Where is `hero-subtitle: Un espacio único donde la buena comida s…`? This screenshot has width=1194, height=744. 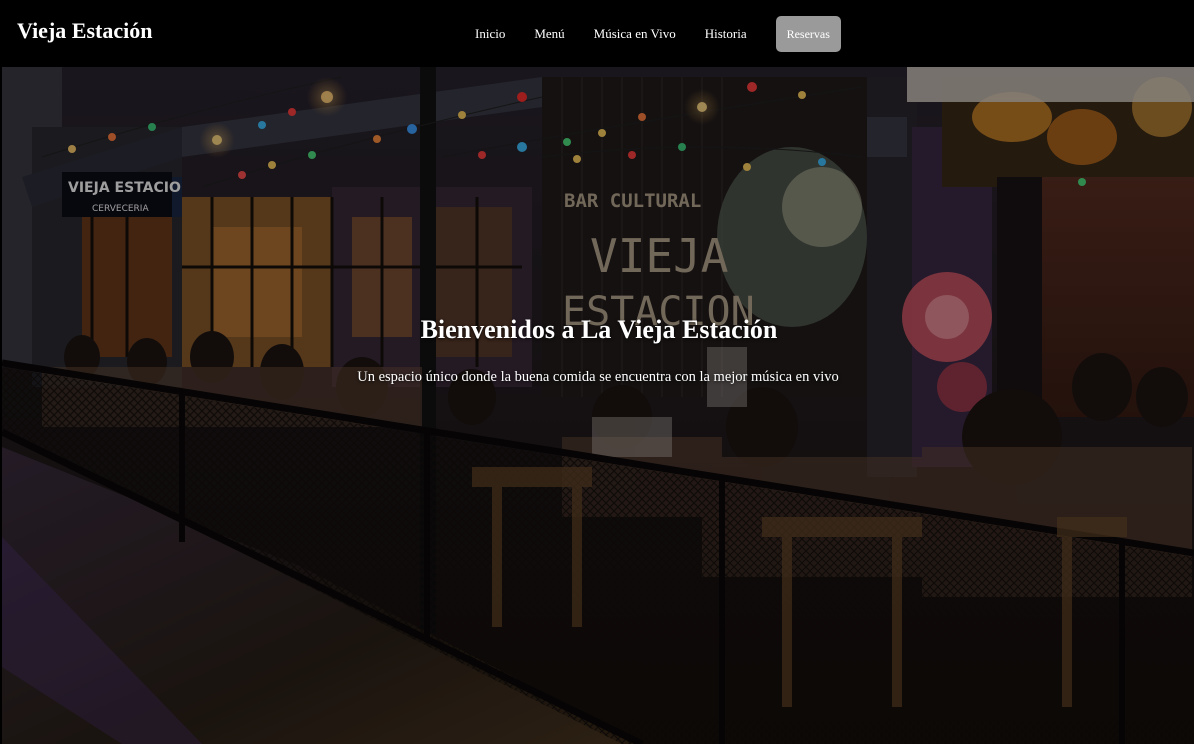 hero-subtitle: Un espacio único donde la buena comida s… is located at coordinates (598, 377).